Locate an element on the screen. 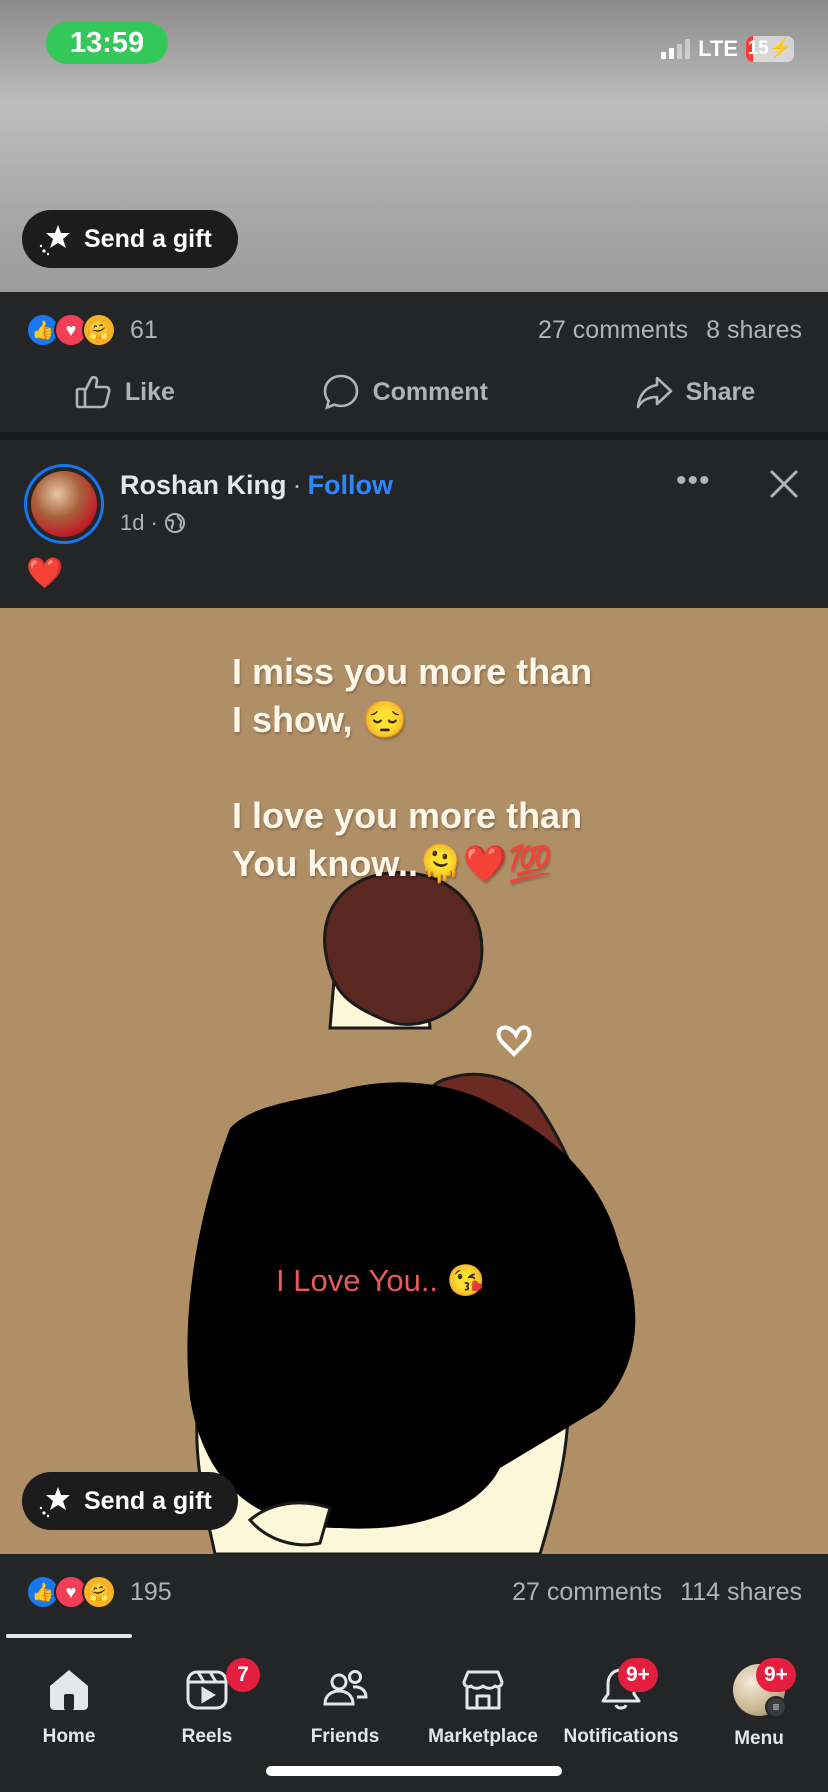 The height and width of the screenshot is (1792, 828). nav-label: Marketplace is located at coordinates (483, 1736).